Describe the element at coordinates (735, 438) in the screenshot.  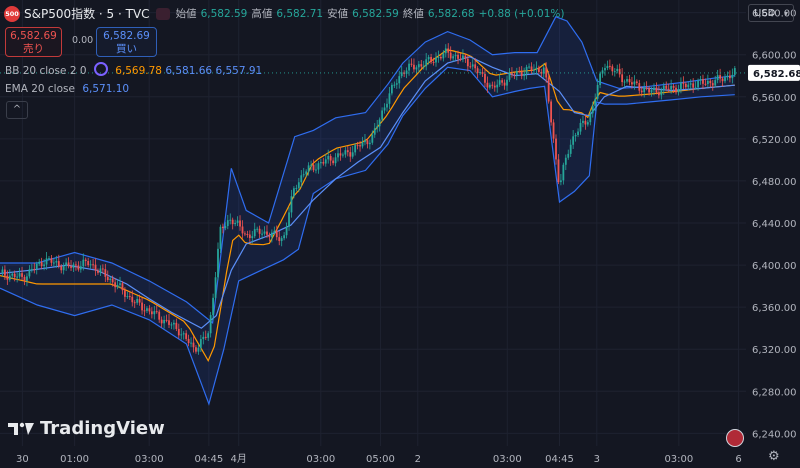
I see `us-flag-icon` at that location.